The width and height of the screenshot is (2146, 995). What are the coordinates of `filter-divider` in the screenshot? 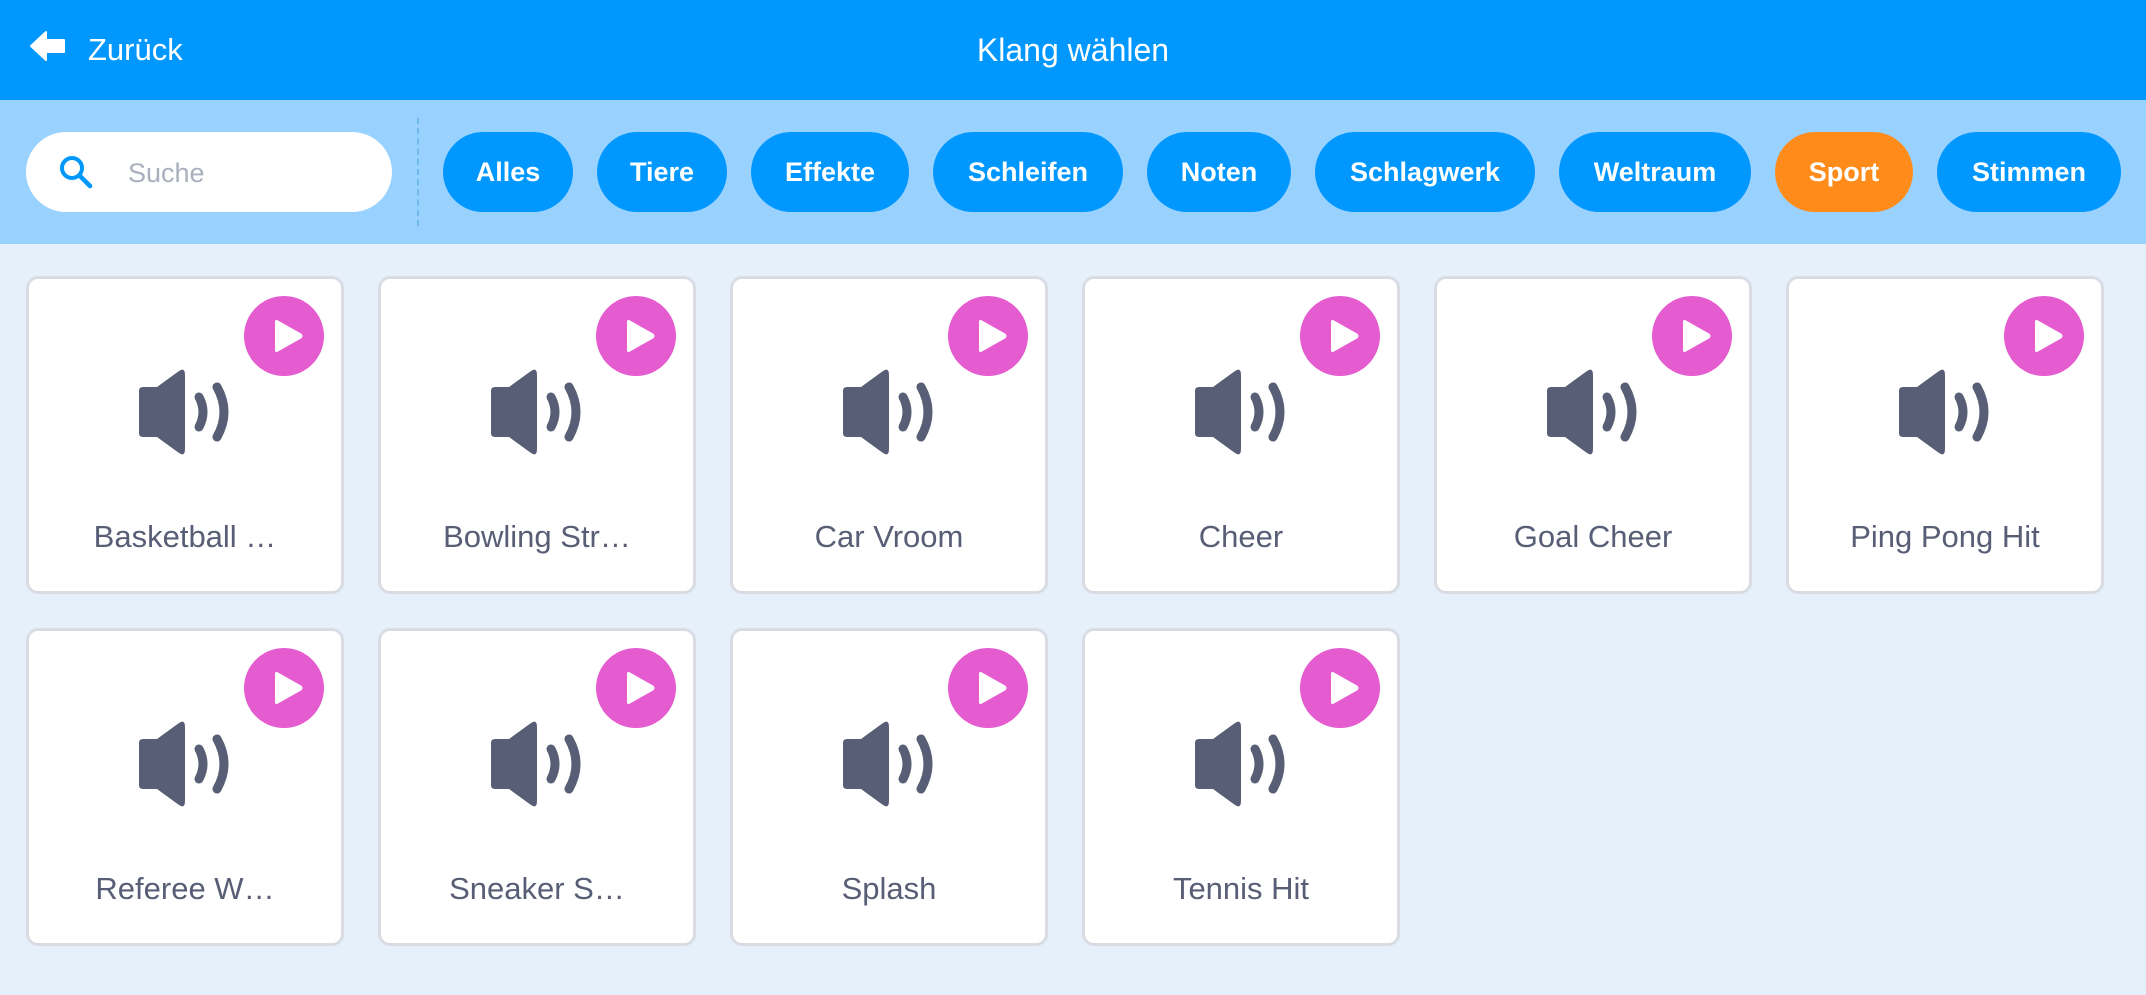 It's located at (418, 172).